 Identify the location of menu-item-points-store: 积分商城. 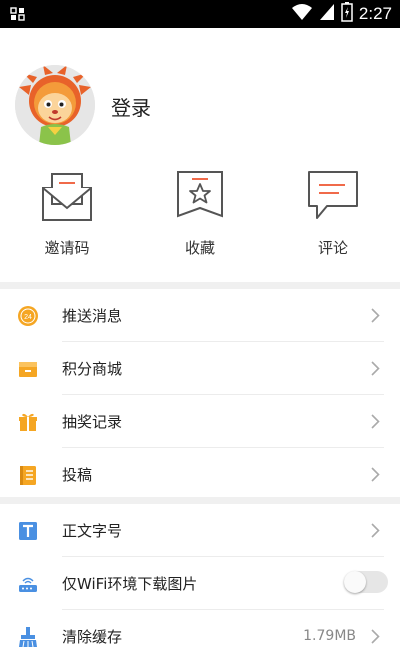
(200, 368).